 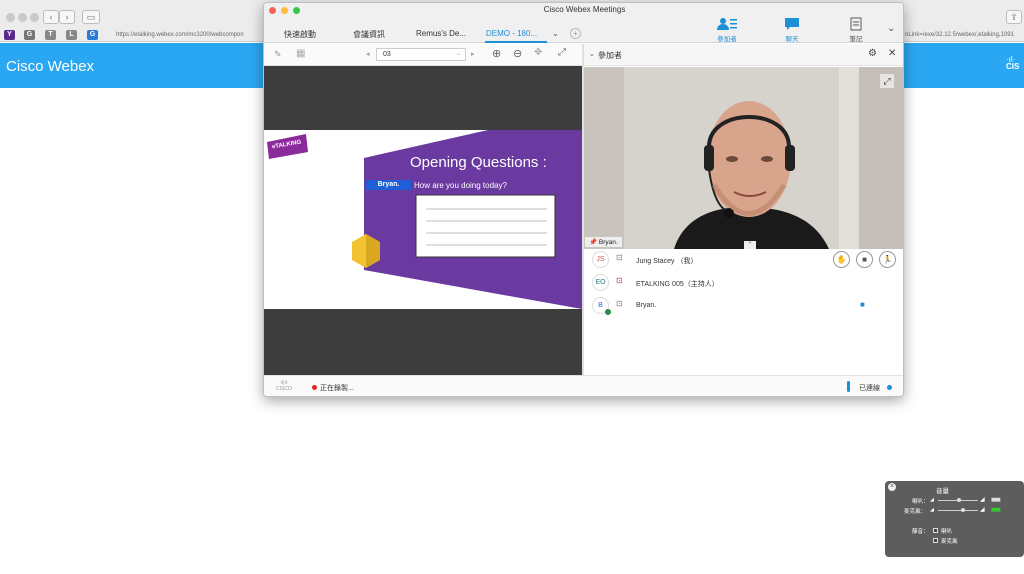 What do you see at coordinates (71, 35) in the screenshot?
I see `bookmark-l: L` at bounding box center [71, 35].